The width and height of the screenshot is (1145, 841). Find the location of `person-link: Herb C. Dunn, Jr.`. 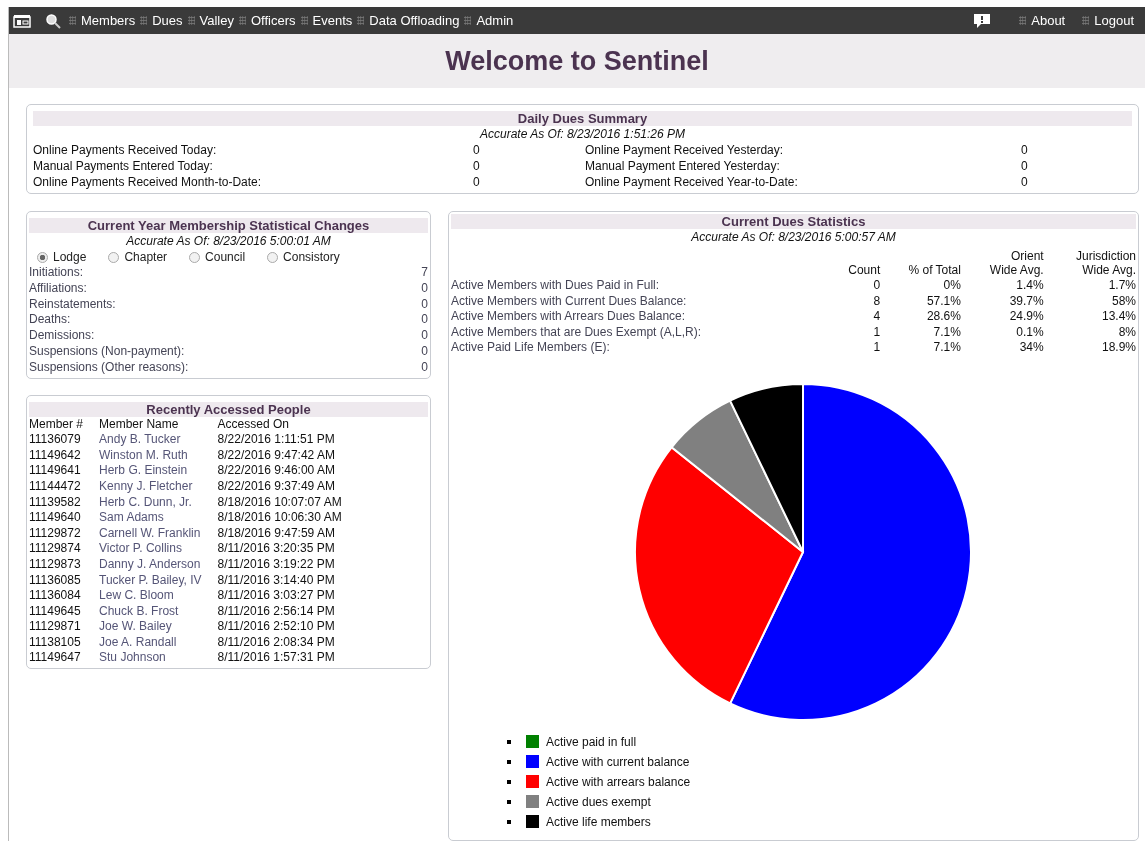

person-link: Herb C. Dunn, Jr. is located at coordinates (158, 502).